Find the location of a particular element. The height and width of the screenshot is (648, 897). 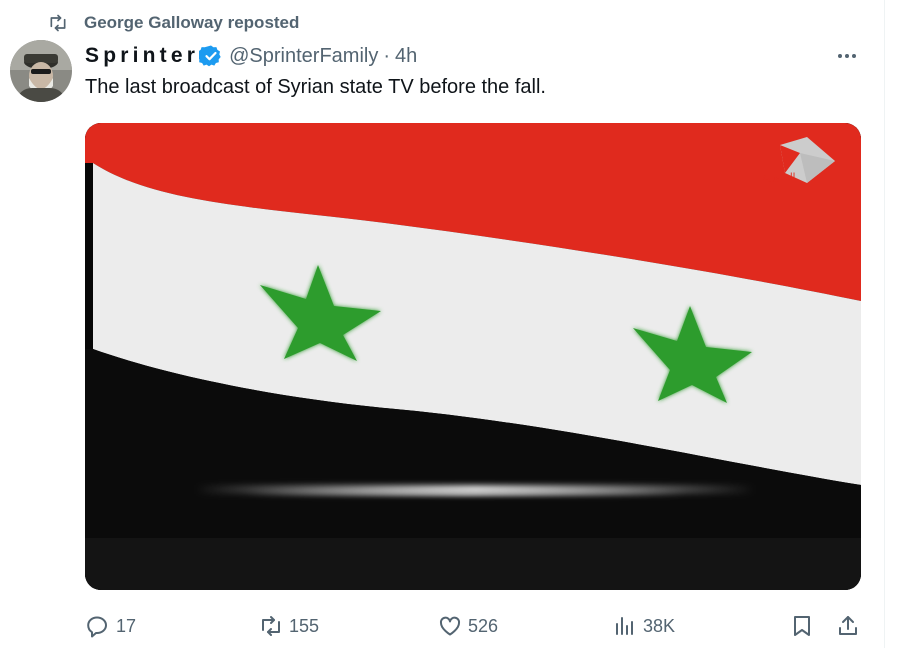

bookmark-button is located at coordinates (802, 626).